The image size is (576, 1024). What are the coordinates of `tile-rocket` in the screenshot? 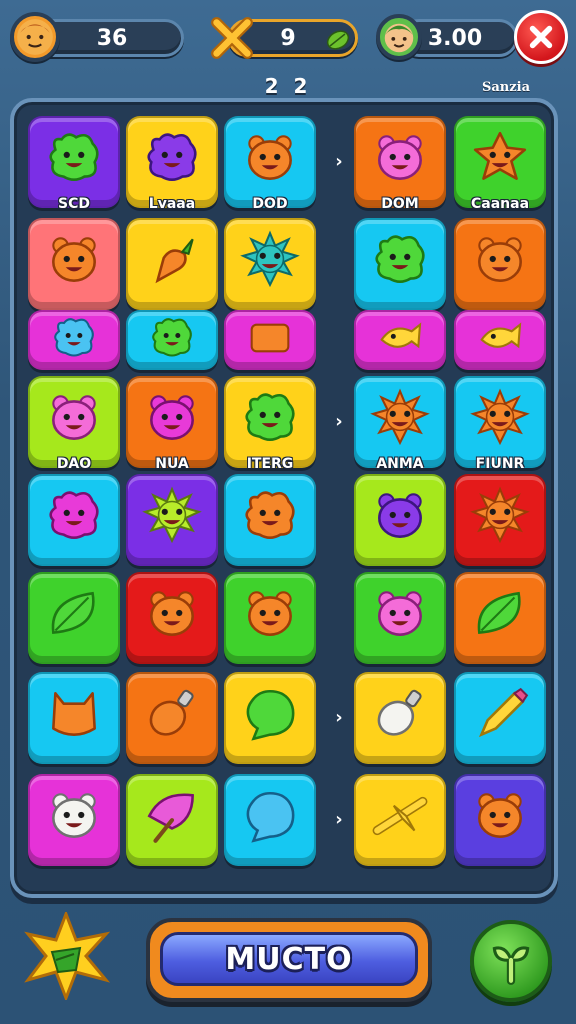 It's located at (270, 520).